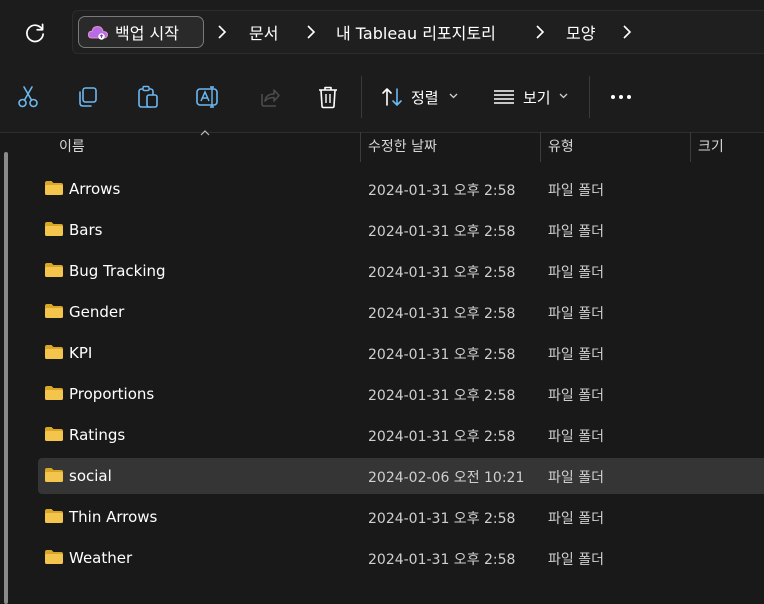 The image size is (764, 604). I want to click on share-icon, so click(269, 97).